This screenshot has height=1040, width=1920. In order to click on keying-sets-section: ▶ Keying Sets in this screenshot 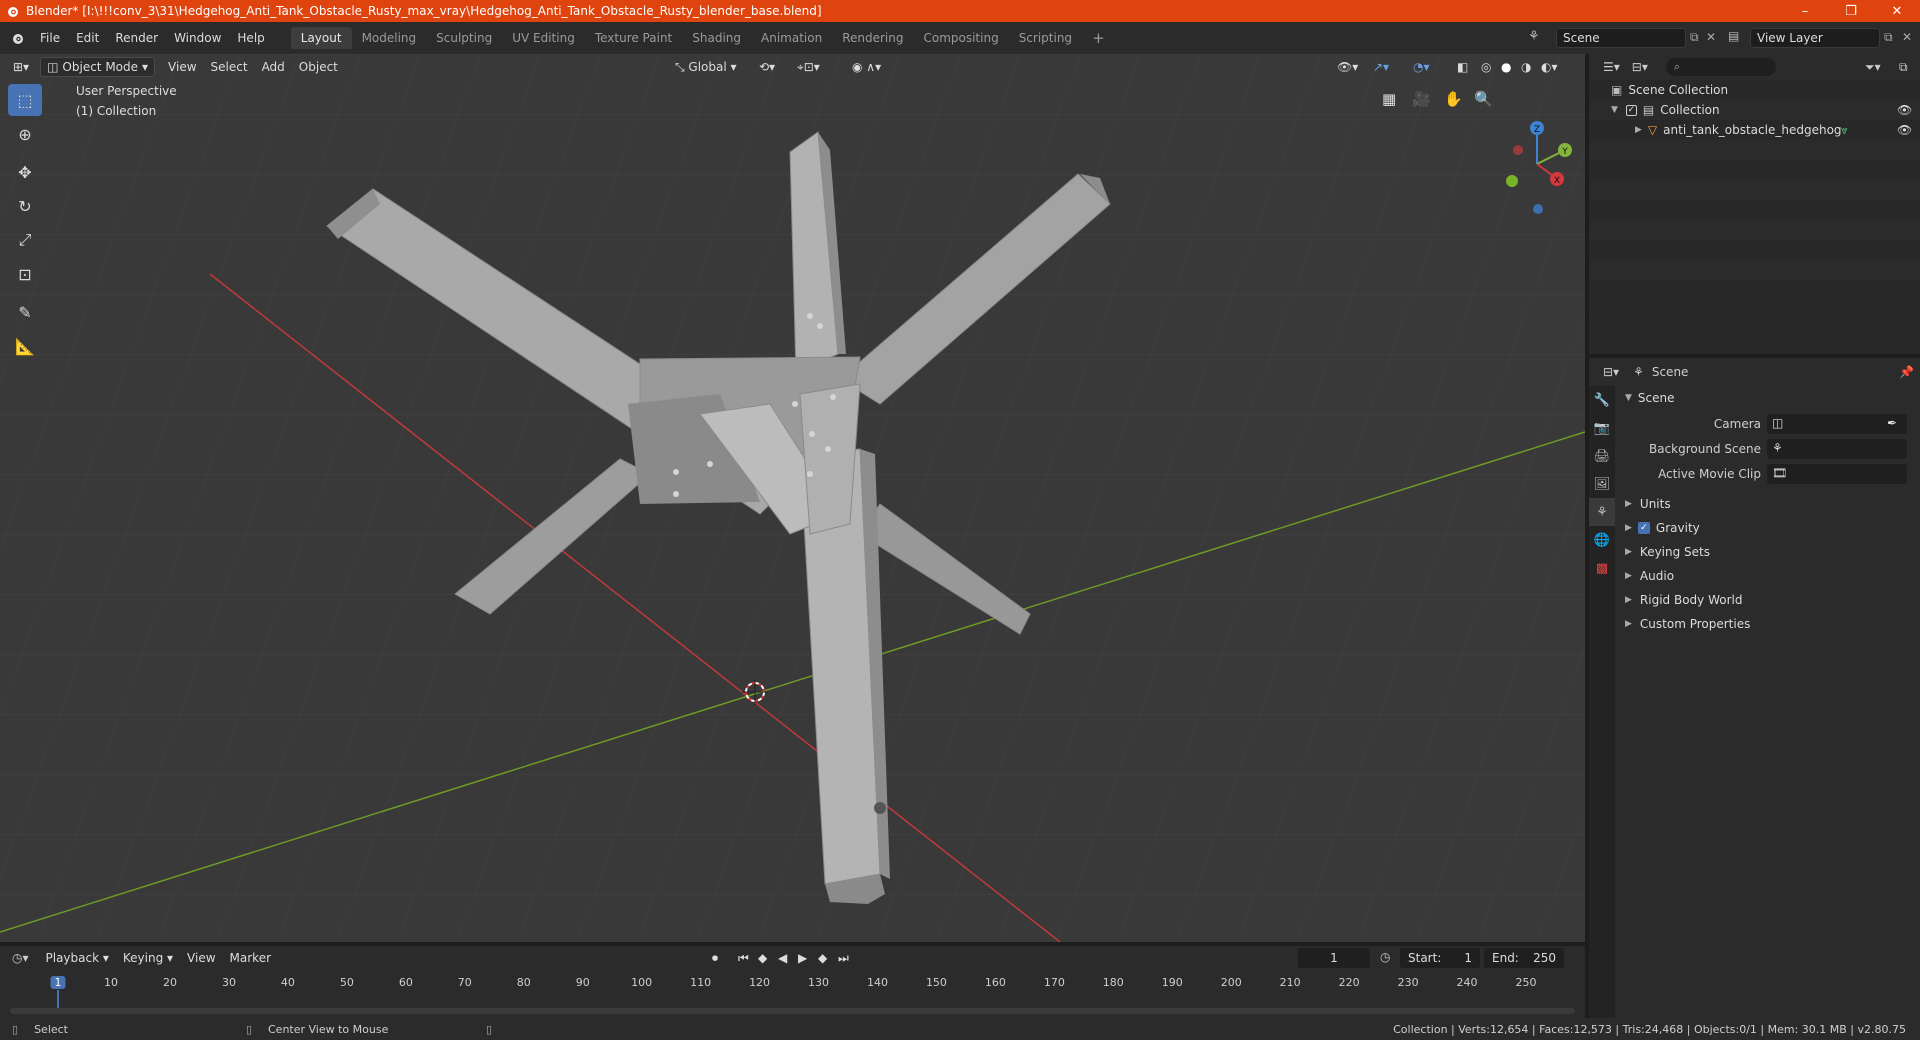, I will do `click(1769, 552)`.